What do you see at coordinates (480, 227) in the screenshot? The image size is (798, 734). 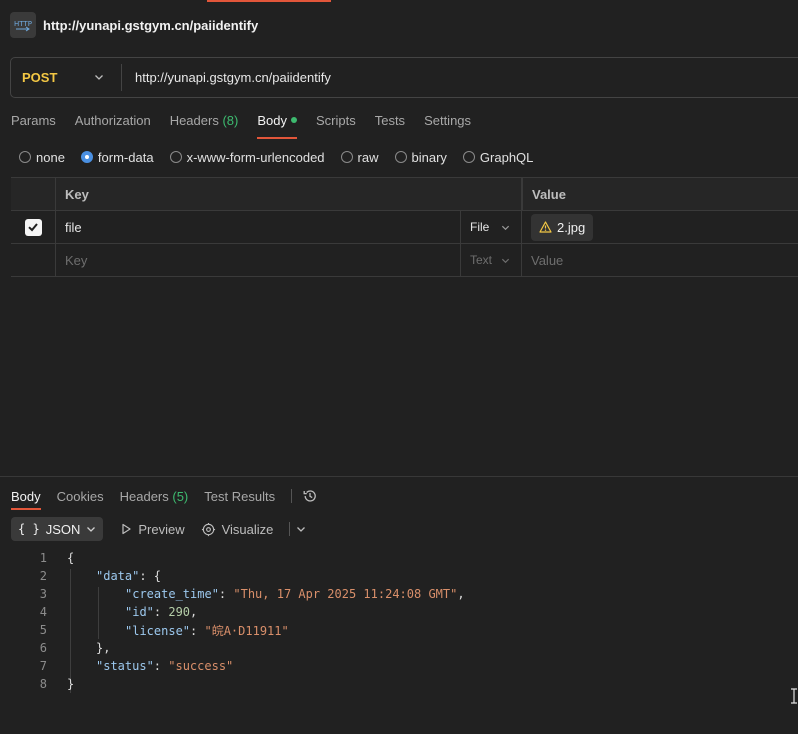 I see `type-label: File` at bounding box center [480, 227].